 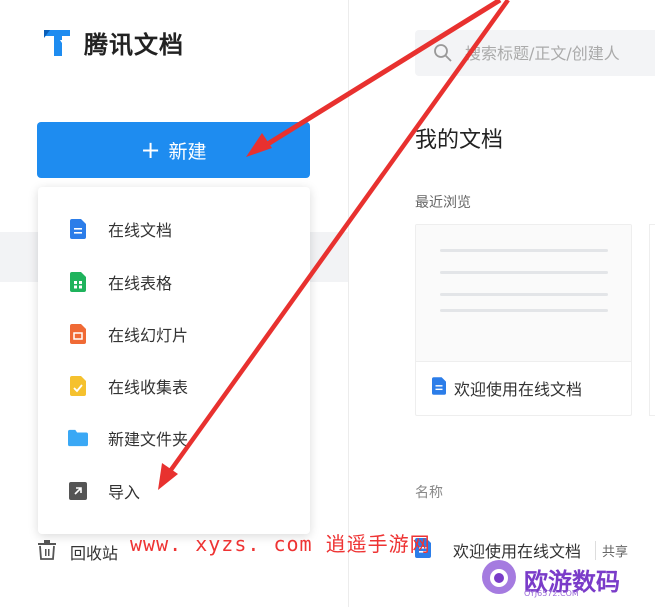 I want to click on menu-item-new-folder: 新建文件夹, so click(x=174, y=438).